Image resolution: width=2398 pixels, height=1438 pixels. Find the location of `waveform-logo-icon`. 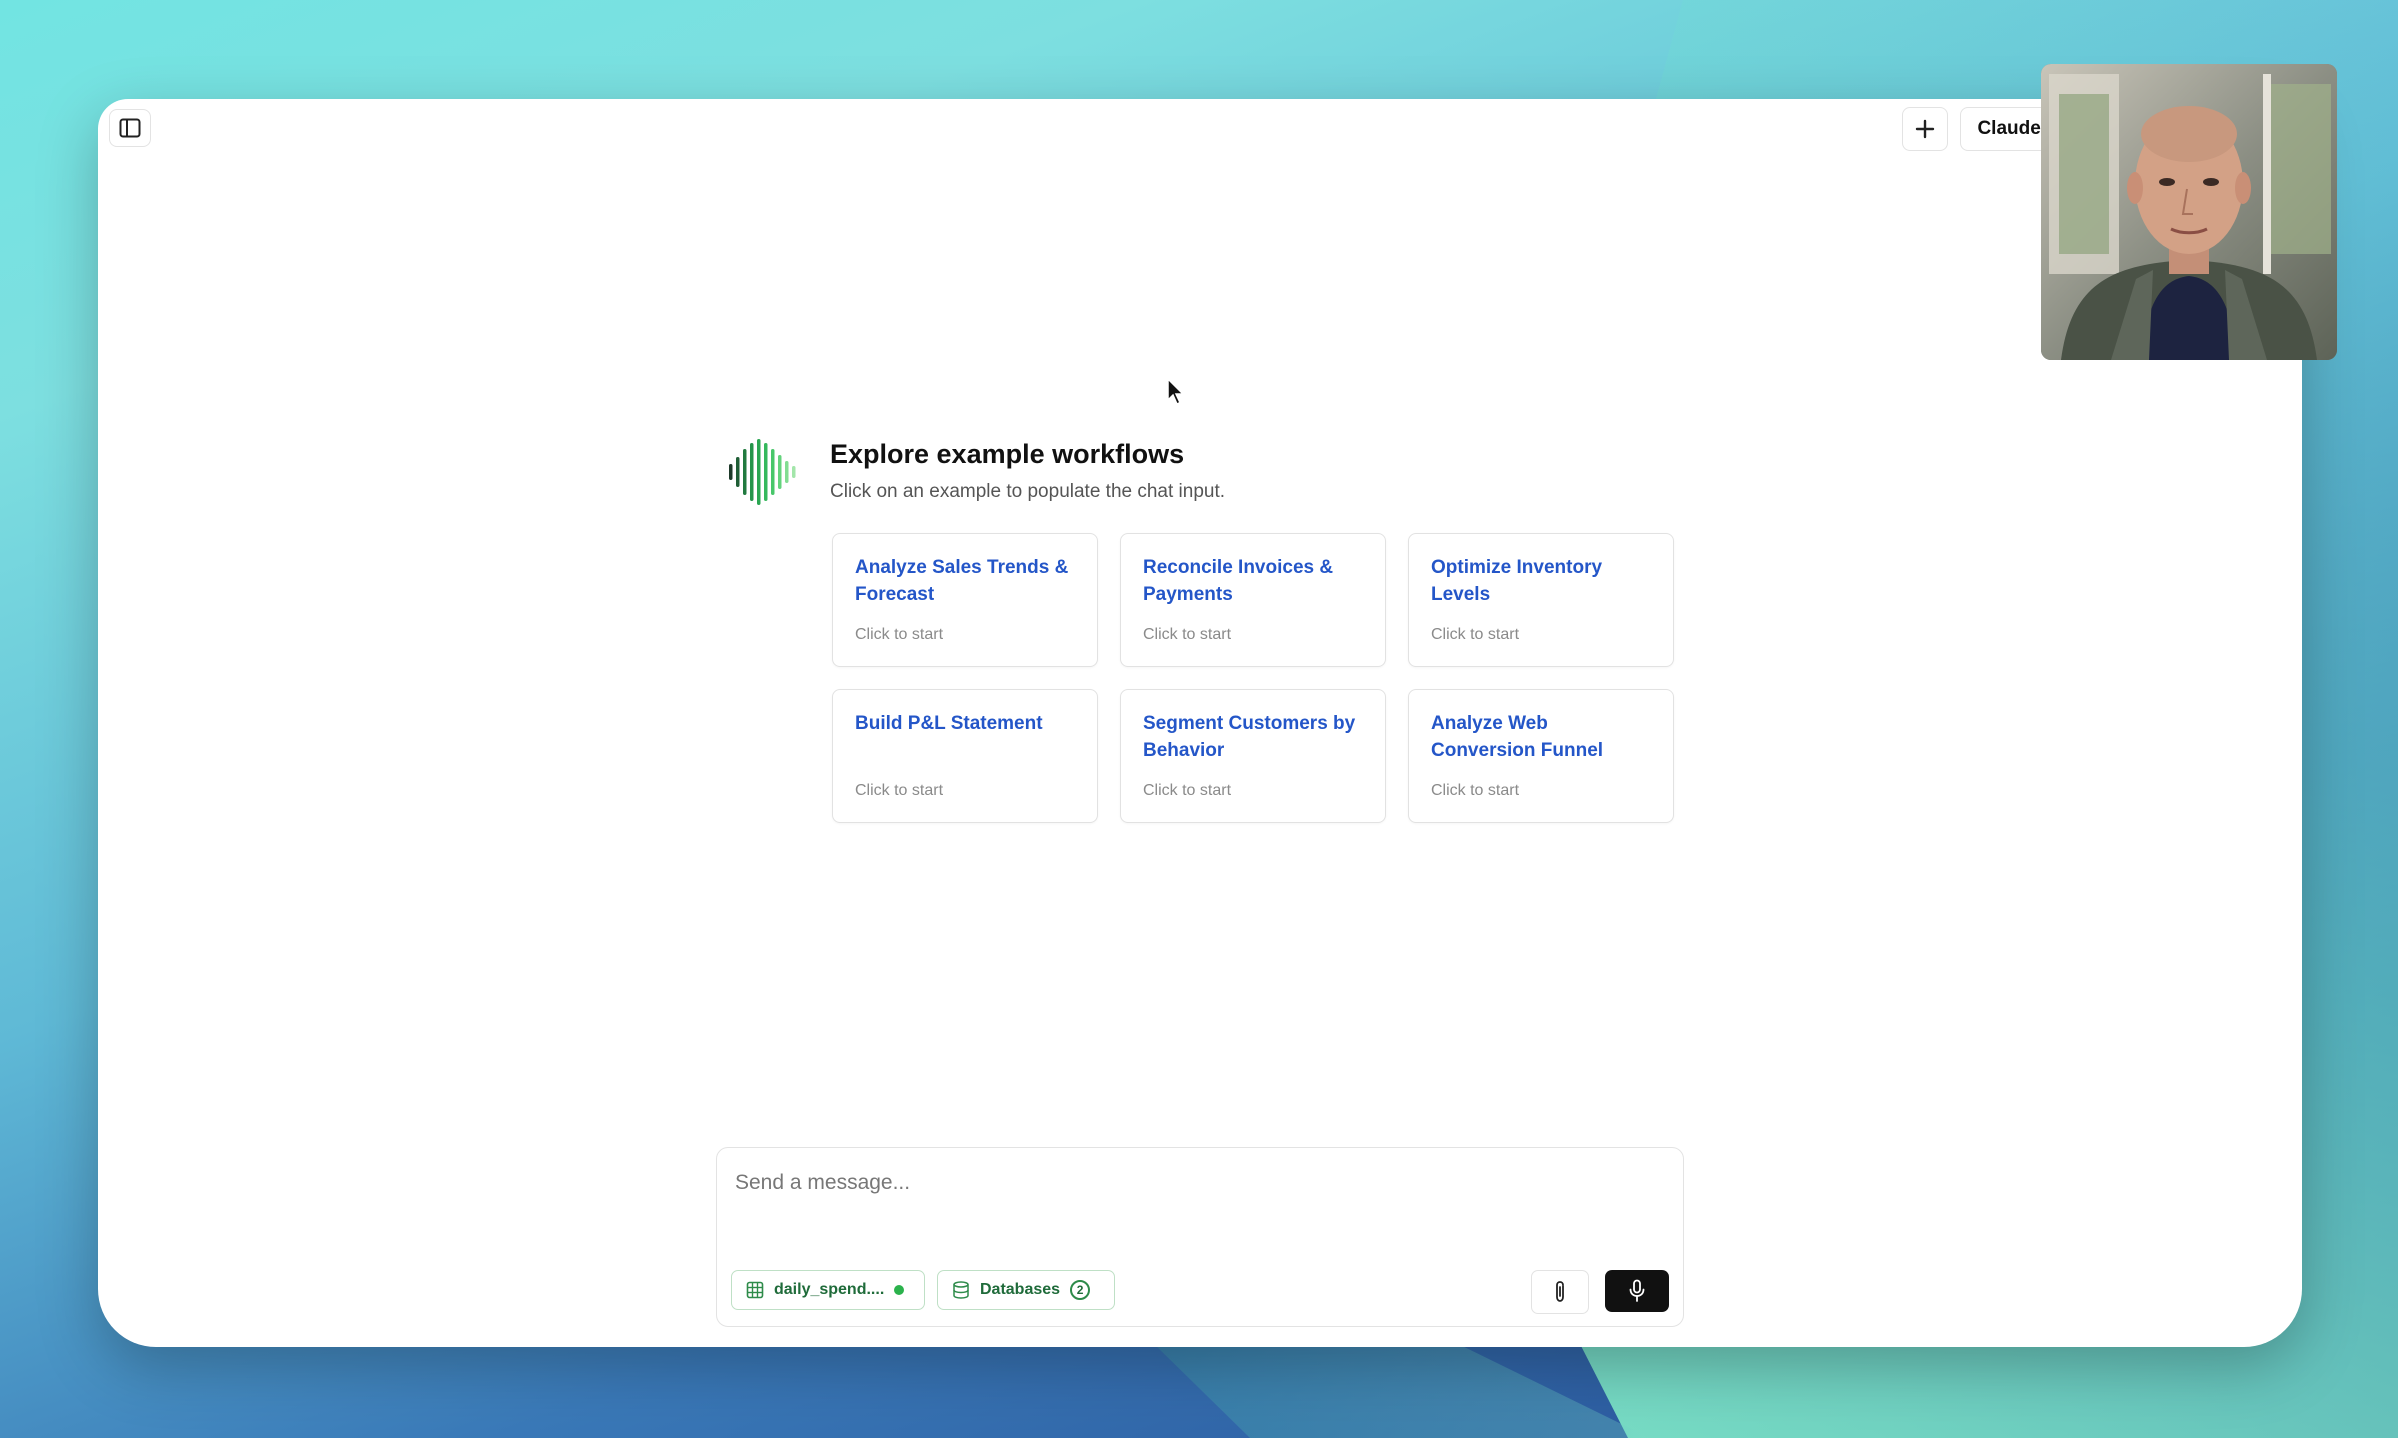

waveform-logo-icon is located at coordinates (762, 472).